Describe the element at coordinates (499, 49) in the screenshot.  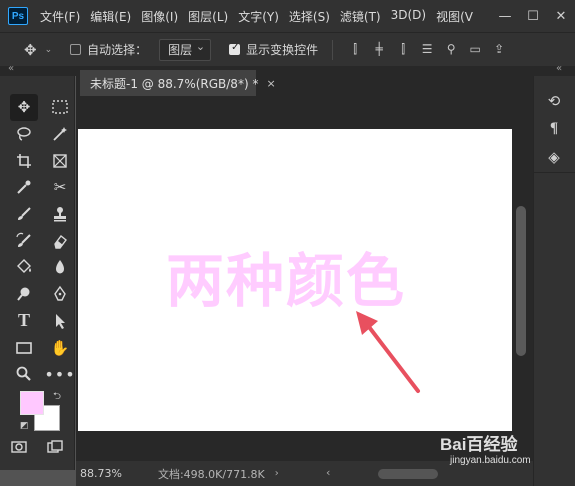
I see `share-icon: ⇪` at that location.